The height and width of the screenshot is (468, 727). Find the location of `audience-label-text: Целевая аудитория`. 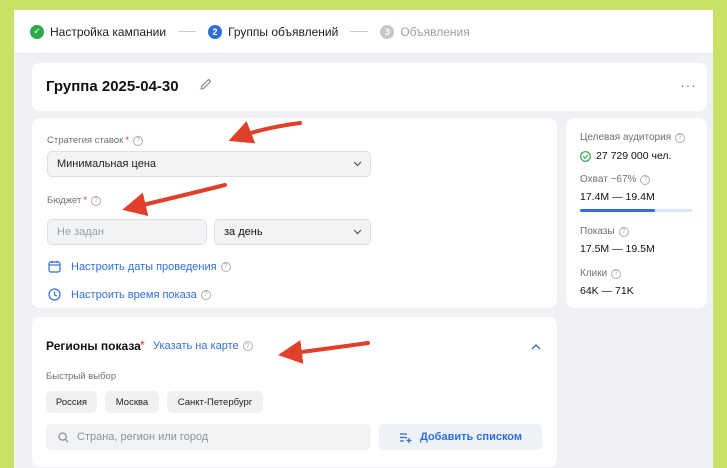

audience-label-text: Целевая аудитория is located at coordinates (626, 137).